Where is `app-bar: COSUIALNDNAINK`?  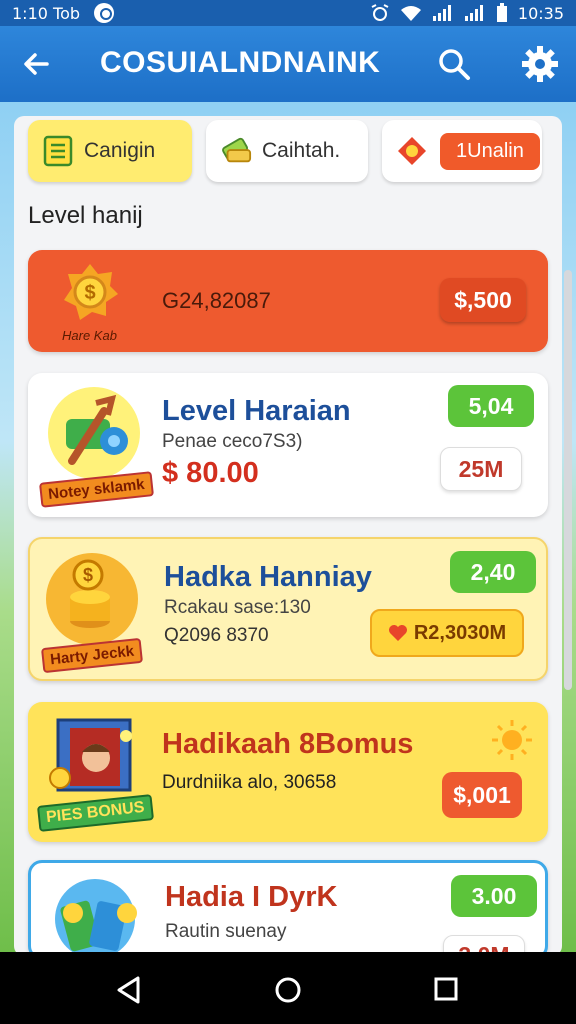 app-bar: COSUIALNDNAINK is located at coordinates (288, 64).